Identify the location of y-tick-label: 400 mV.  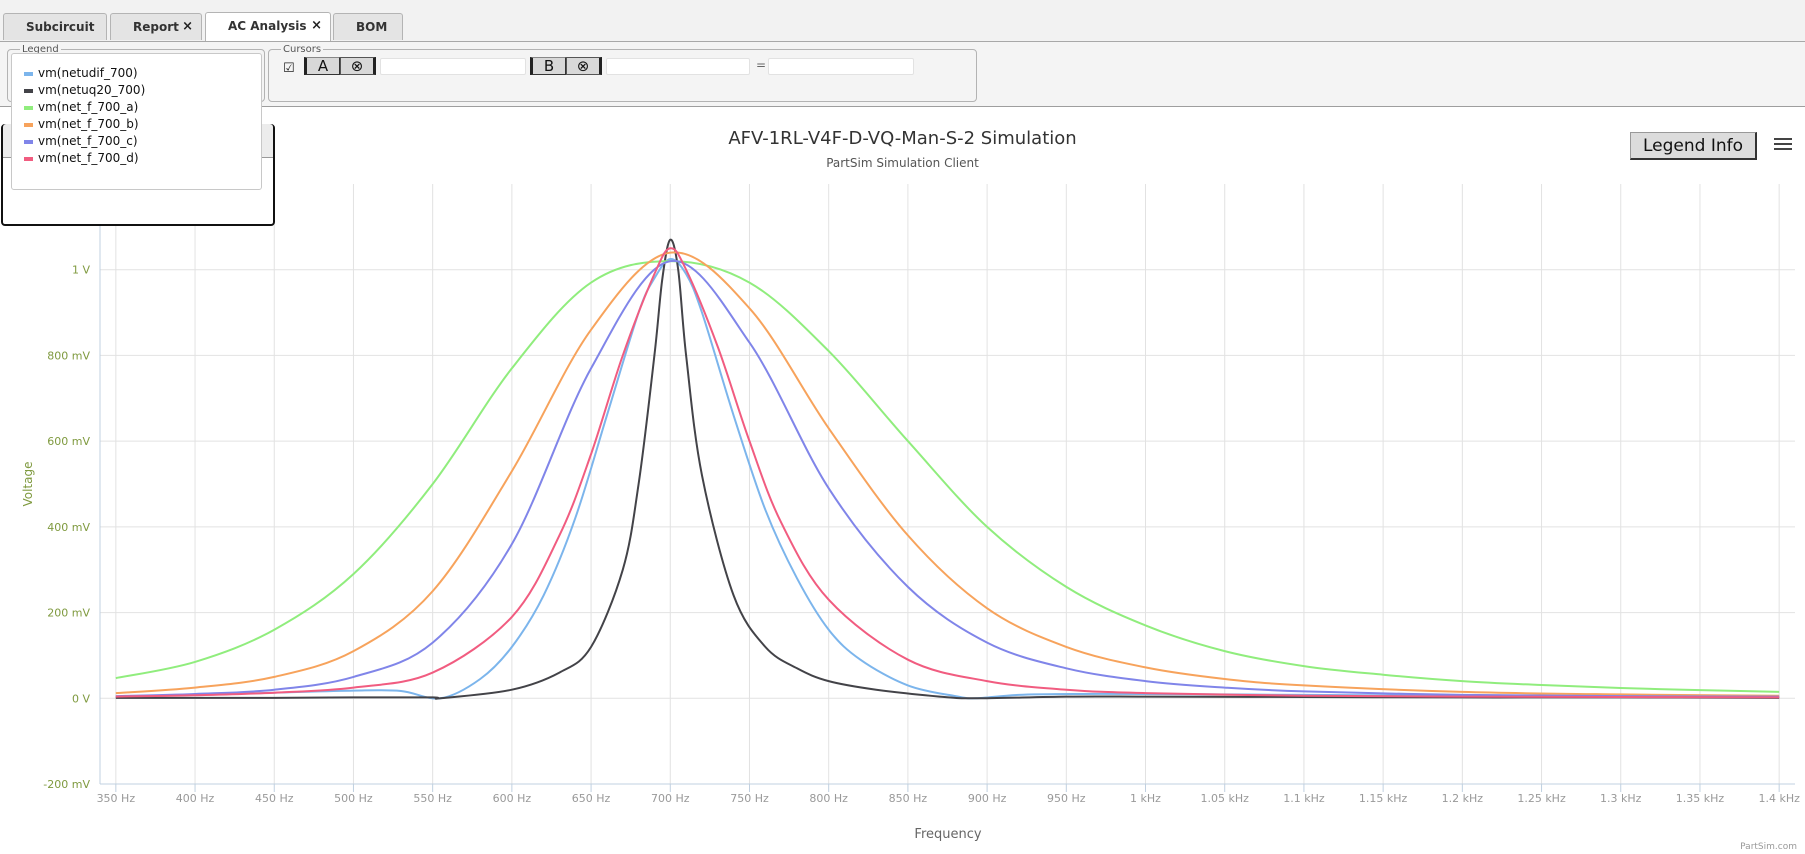
(68, 527).